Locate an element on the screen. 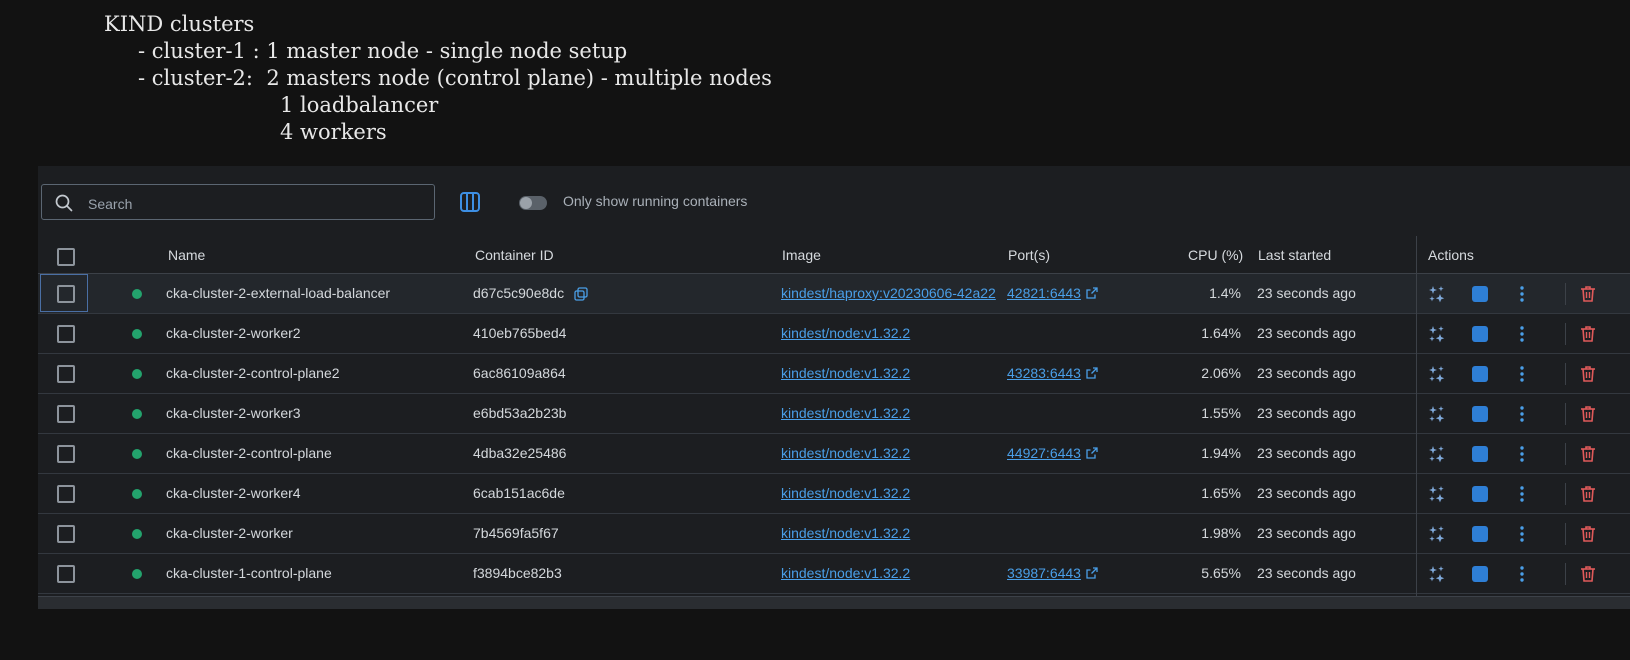  header-cpu: CPU (%) is located at coordinates (1215, 255).